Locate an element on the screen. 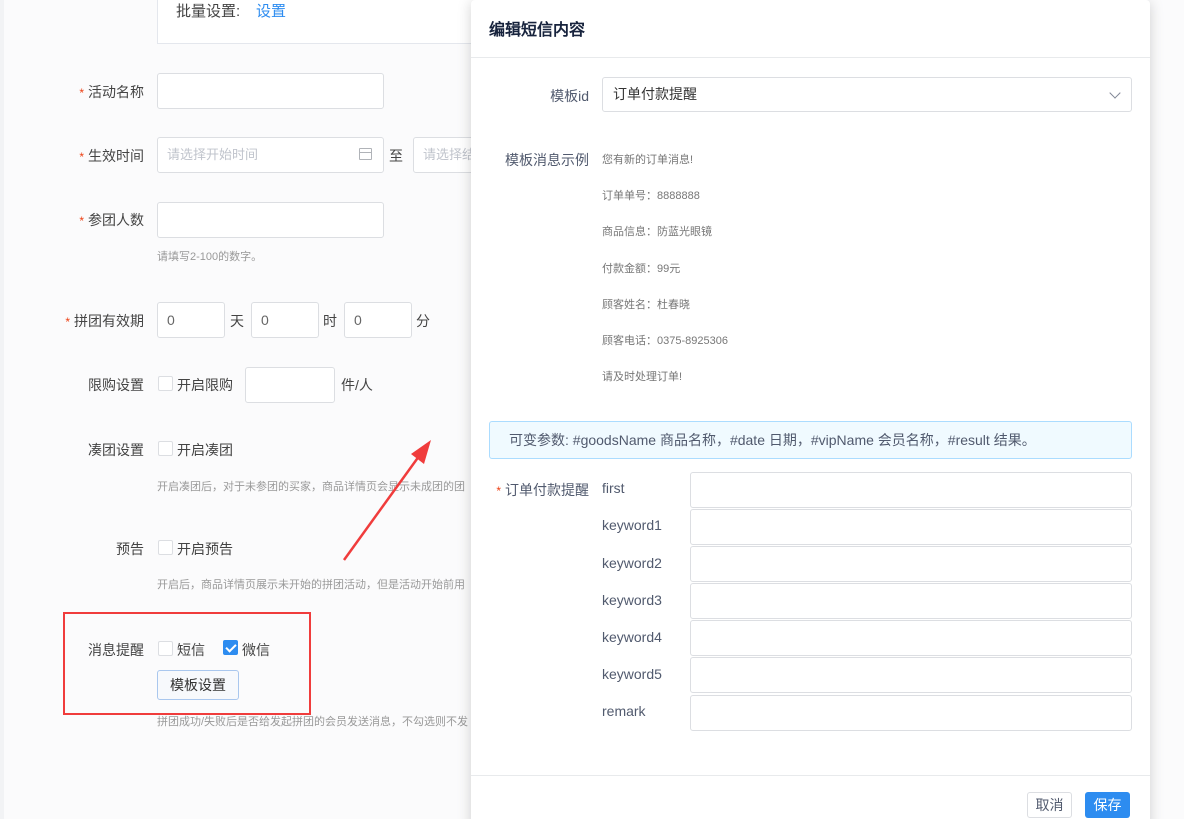  example-line: 商品信息：防蓝光眼镜 is located at coordinates (657, 232).